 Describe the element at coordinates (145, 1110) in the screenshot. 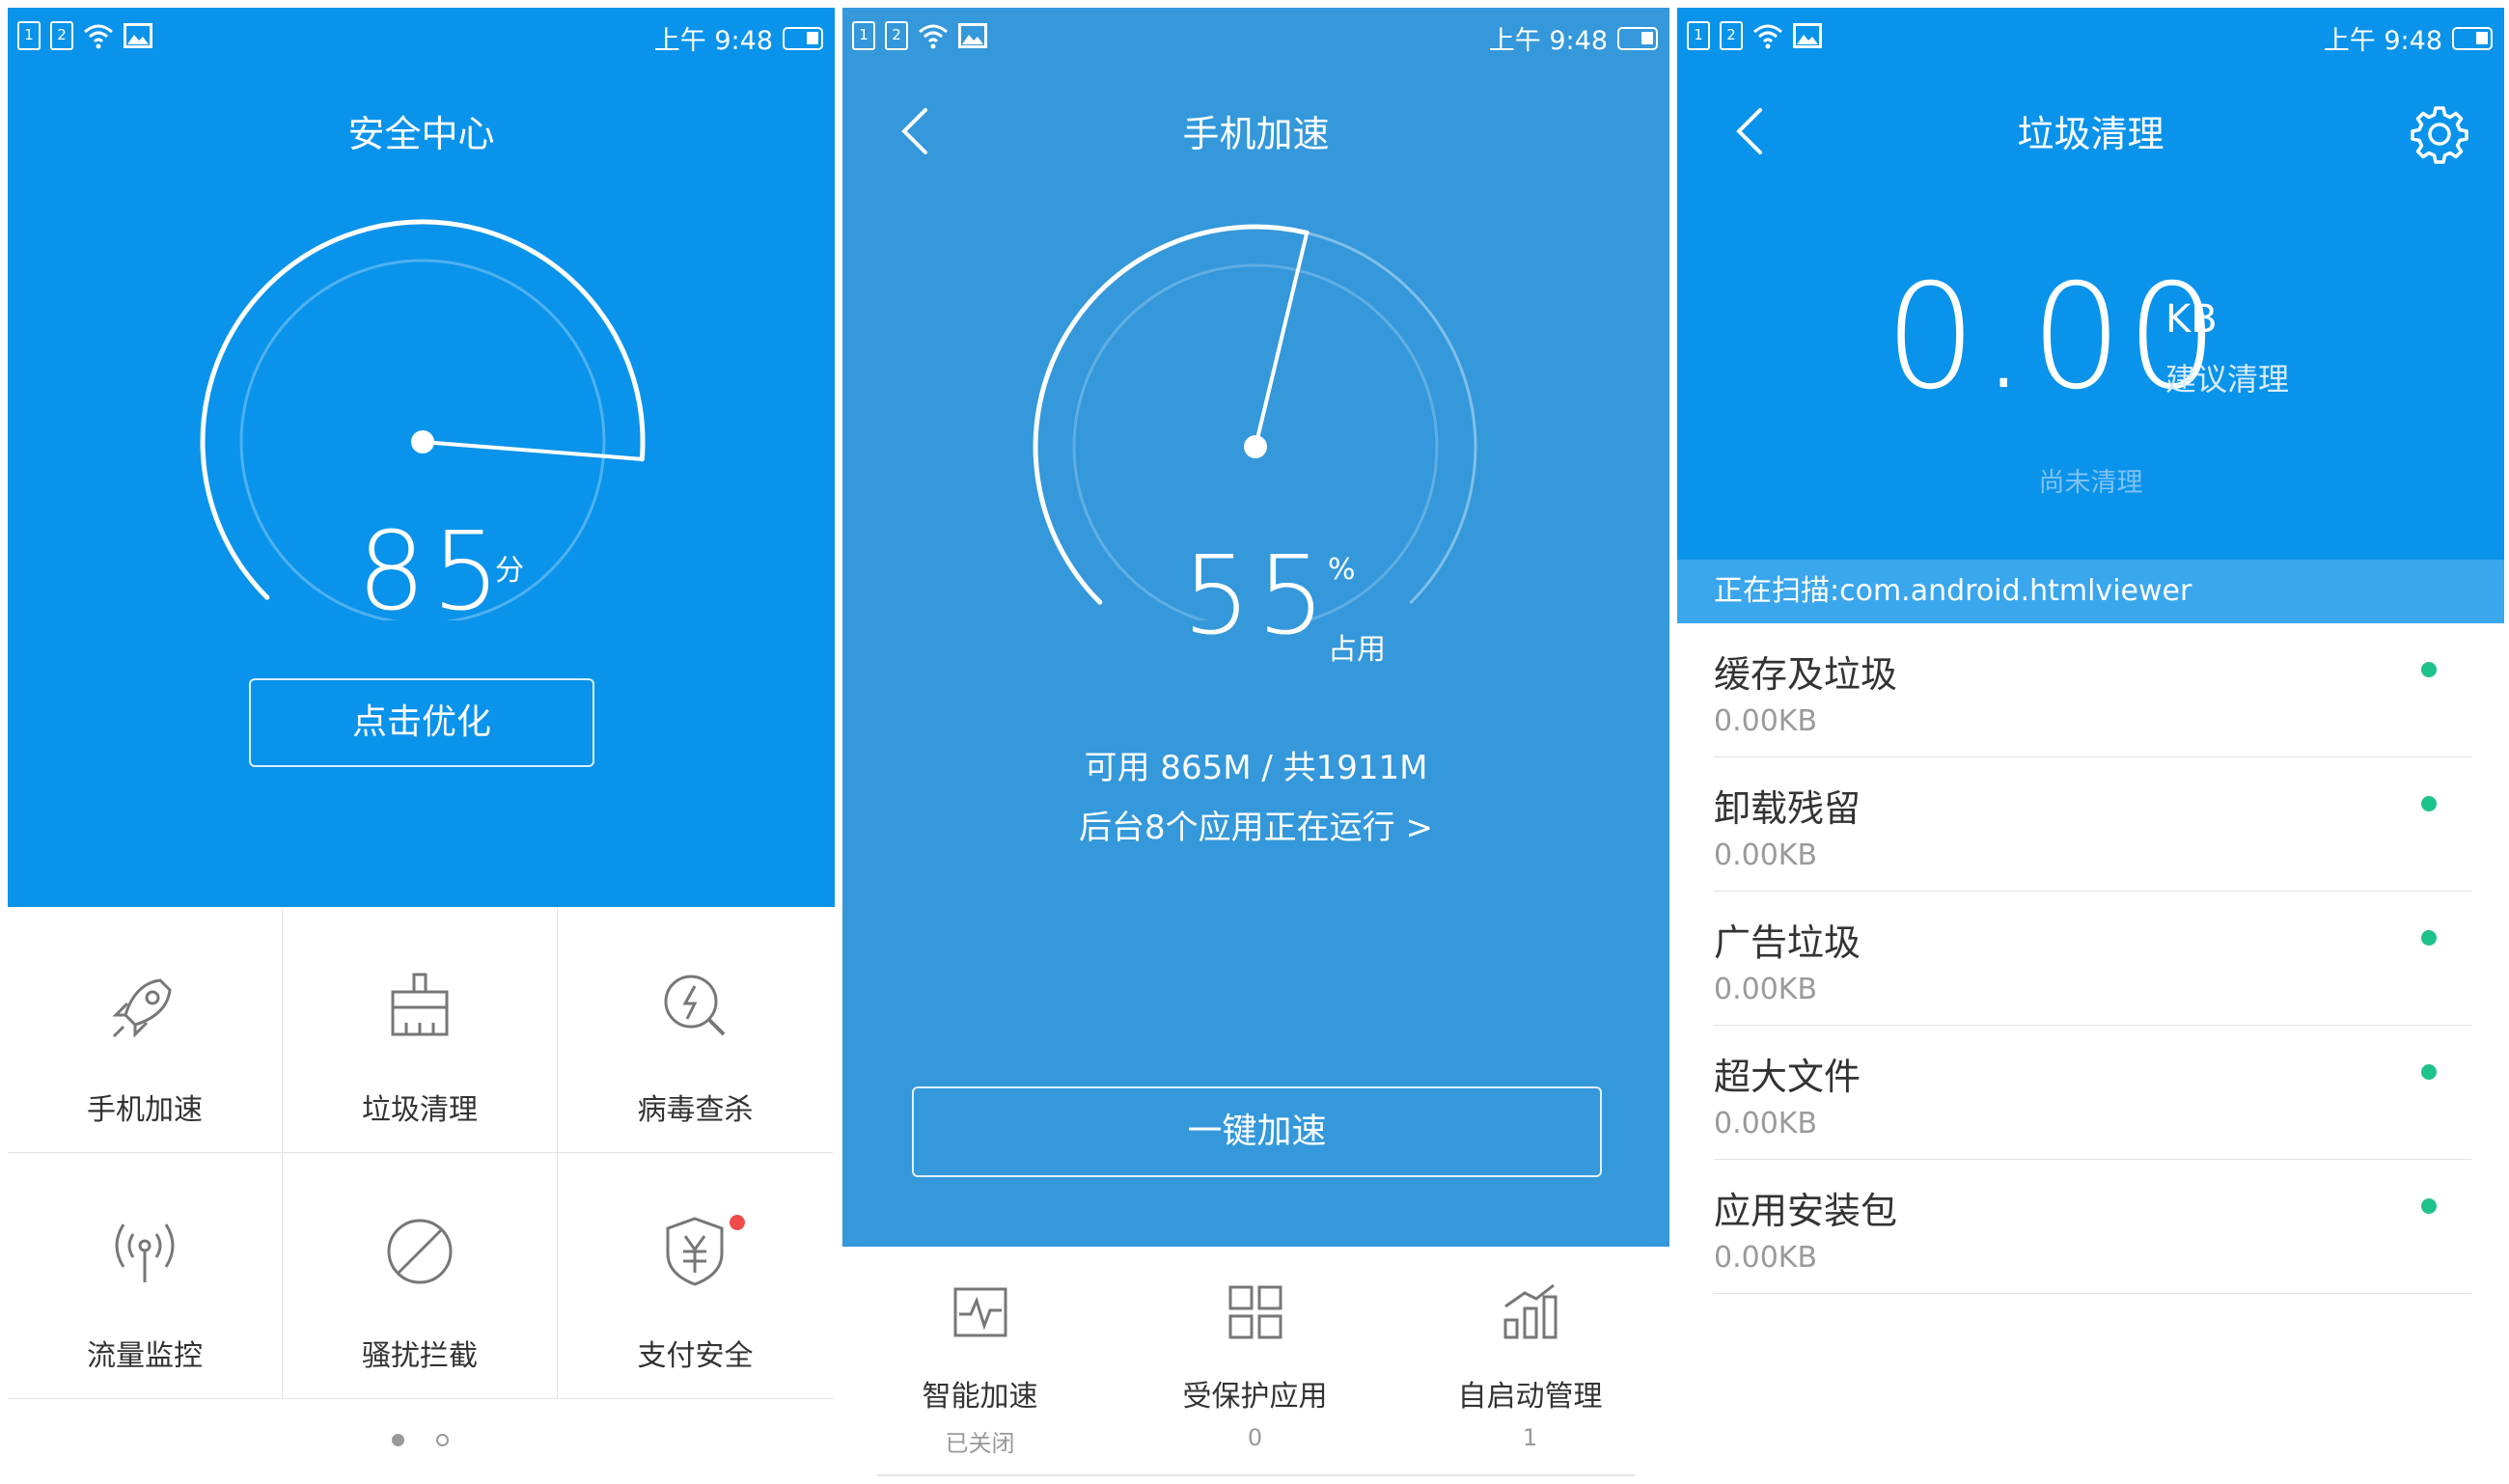

I see `tile-label: 手机加速` at that location.